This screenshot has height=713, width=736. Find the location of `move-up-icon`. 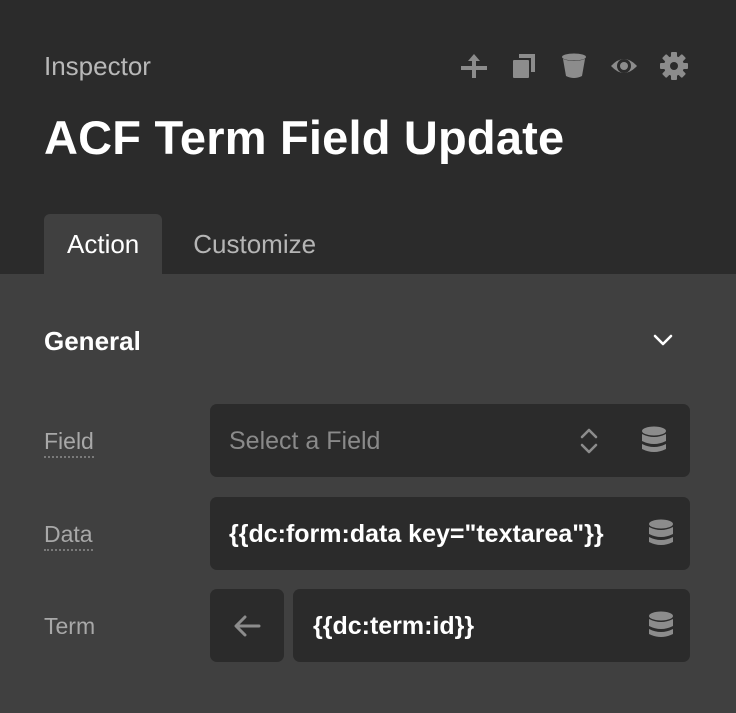

move-up-icon is located at coordinates (474, 66).